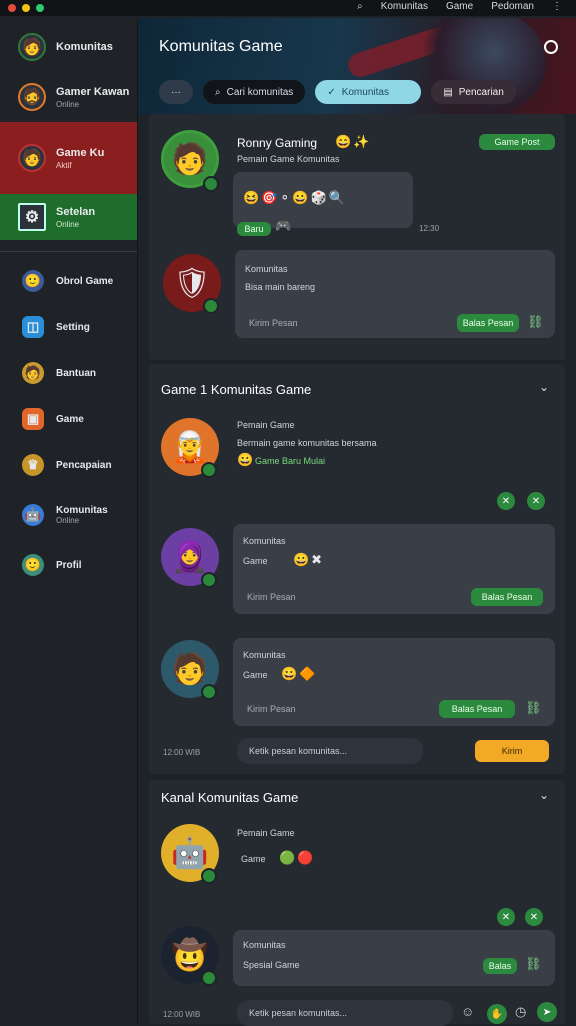 The width and height of the screenshot is (576, 1026). I want to click on more-pill: ···, so click(176, 92).